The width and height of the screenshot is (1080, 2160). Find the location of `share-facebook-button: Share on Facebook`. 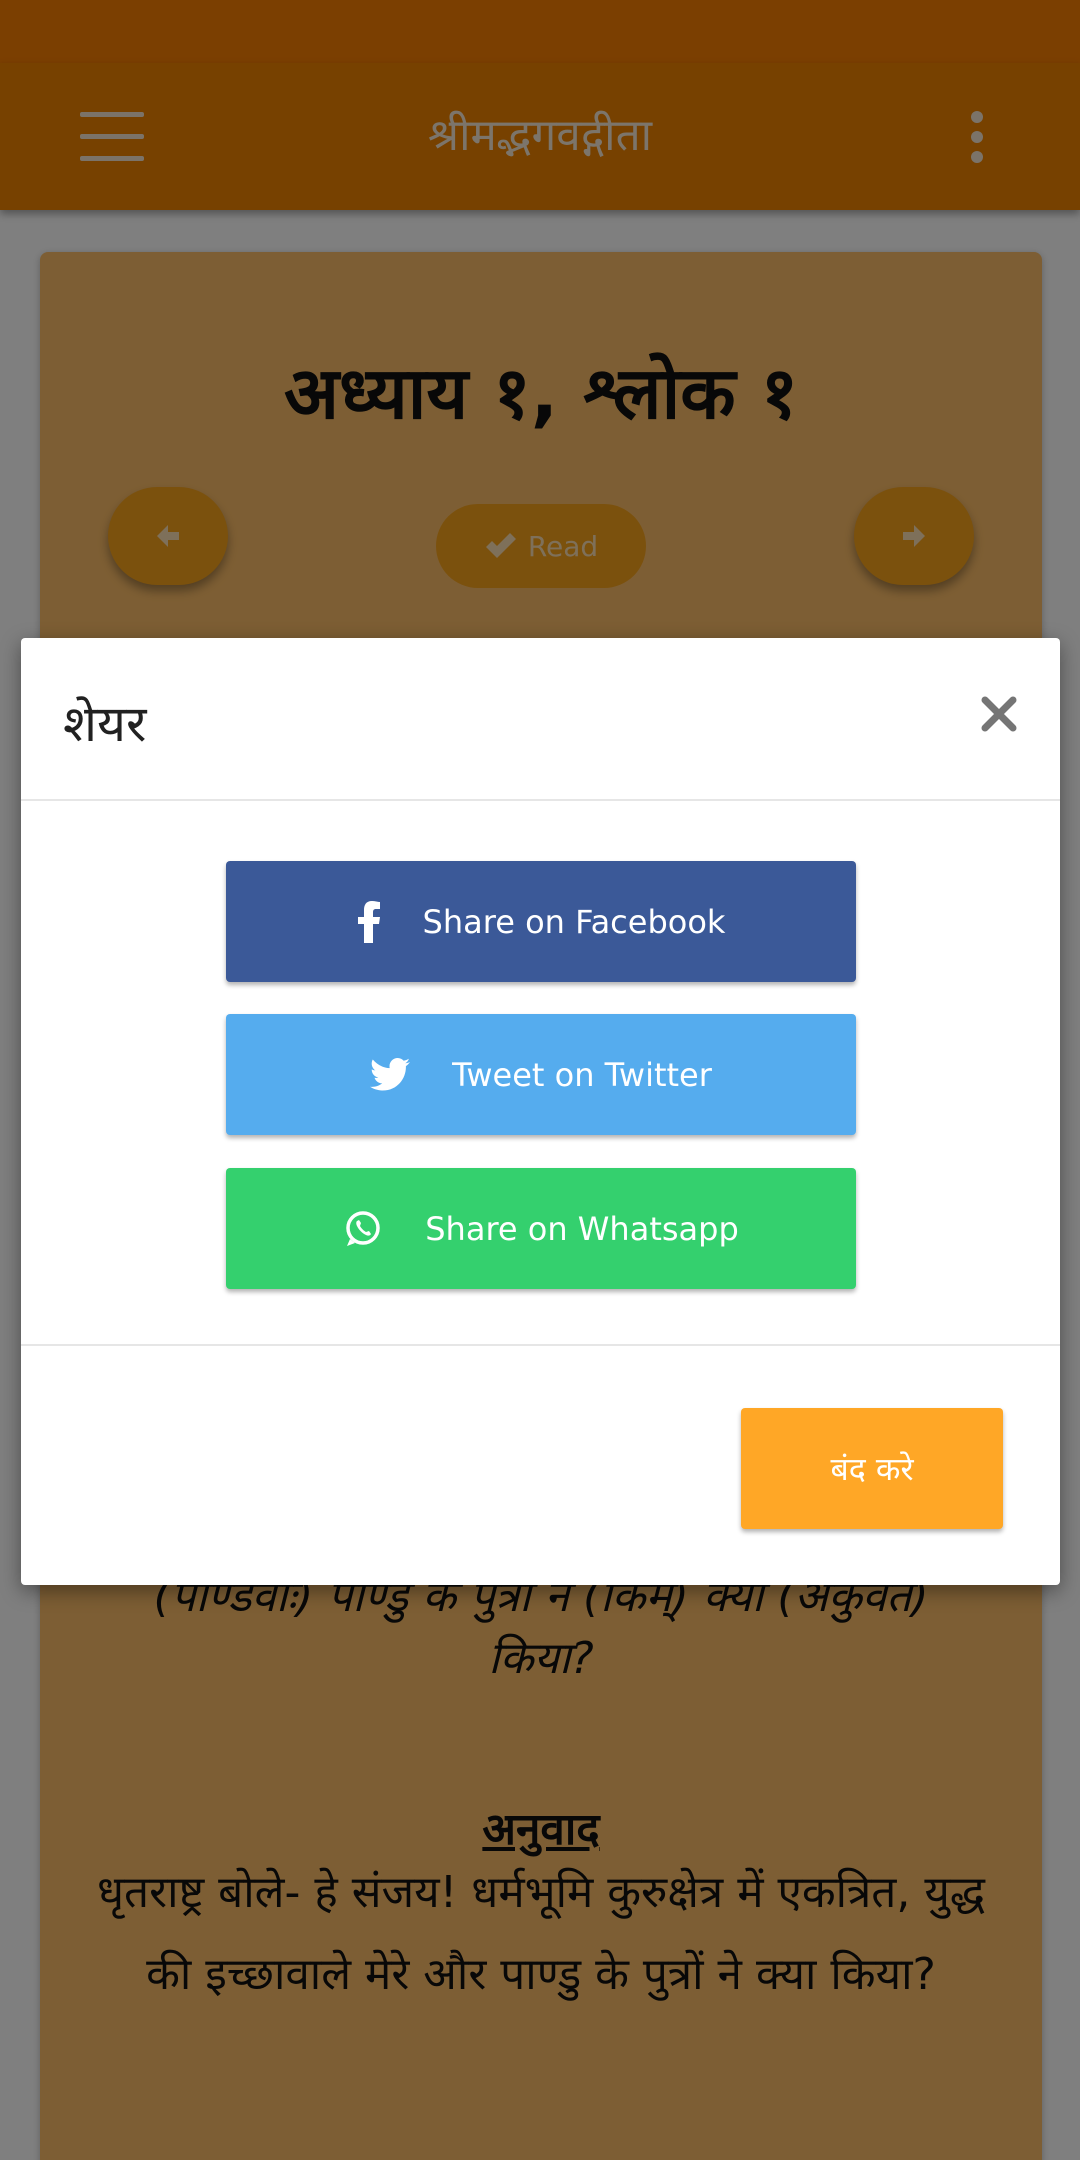

share-facebook-button: Share on Facebook is located at coordinates (541, 921).